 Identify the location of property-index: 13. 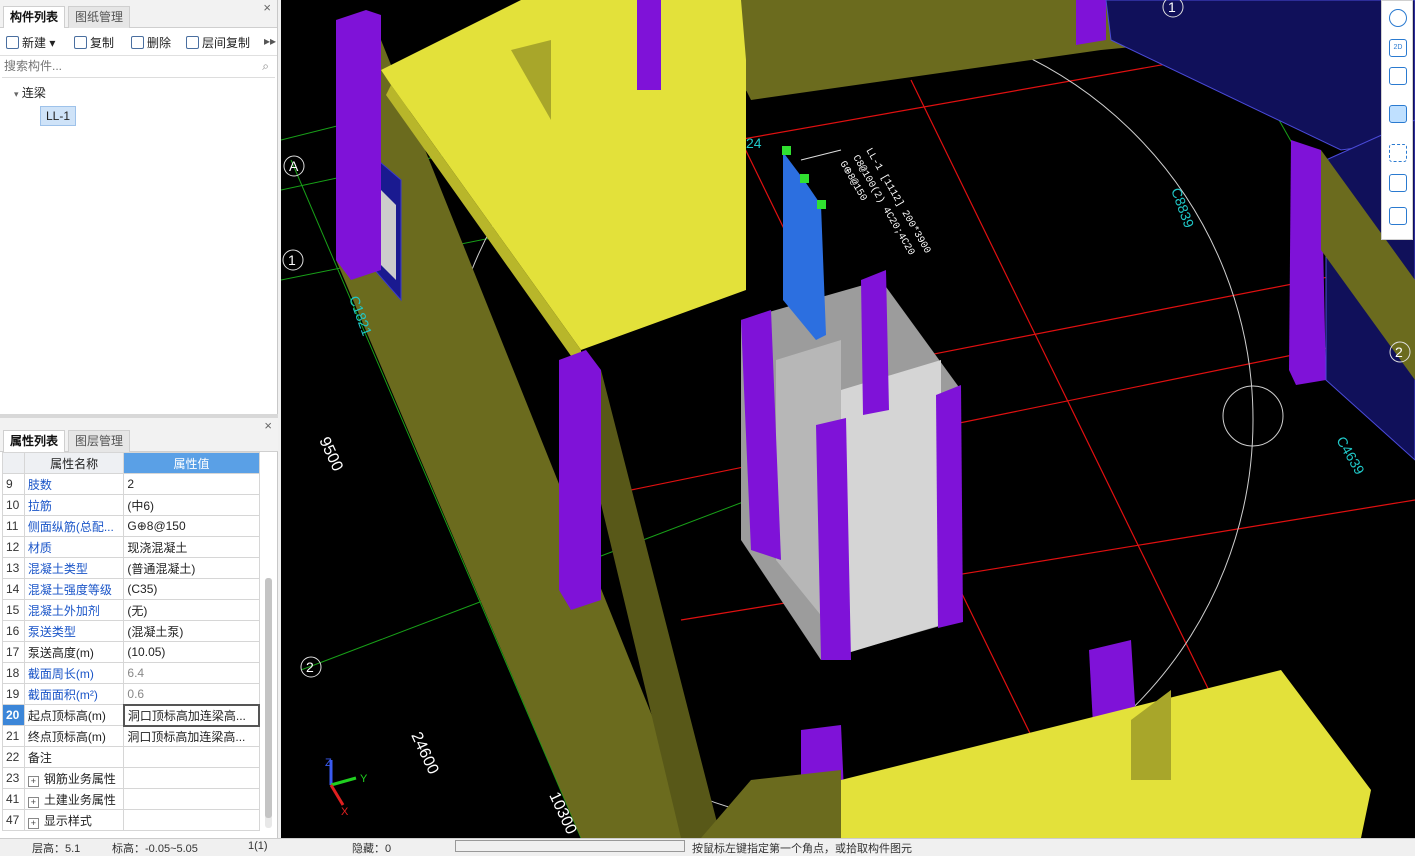
(13, 568).